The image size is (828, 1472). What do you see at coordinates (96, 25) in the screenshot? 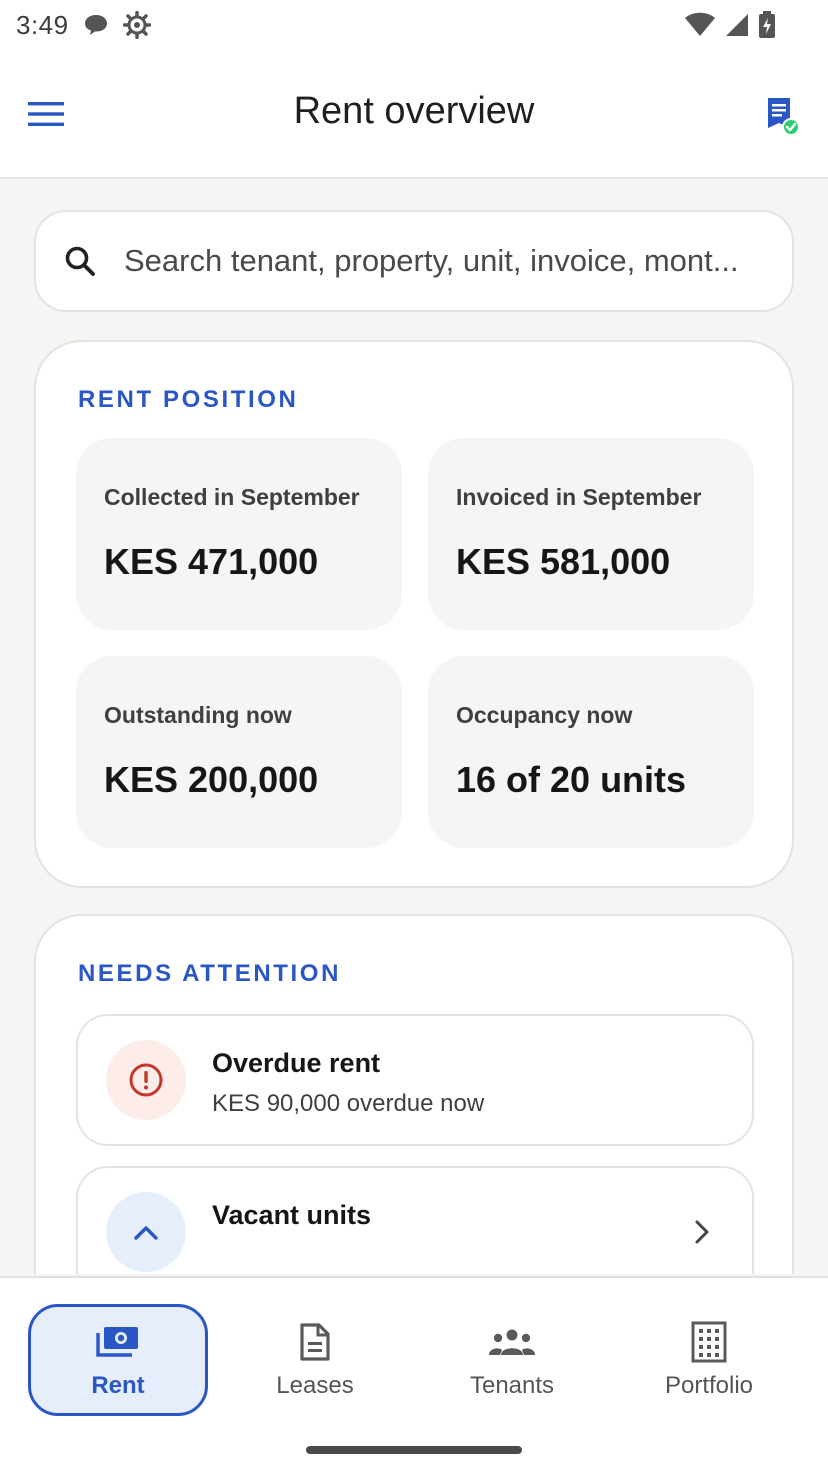
I see `chat-bubble-icon` at bounding box center [96, 25].